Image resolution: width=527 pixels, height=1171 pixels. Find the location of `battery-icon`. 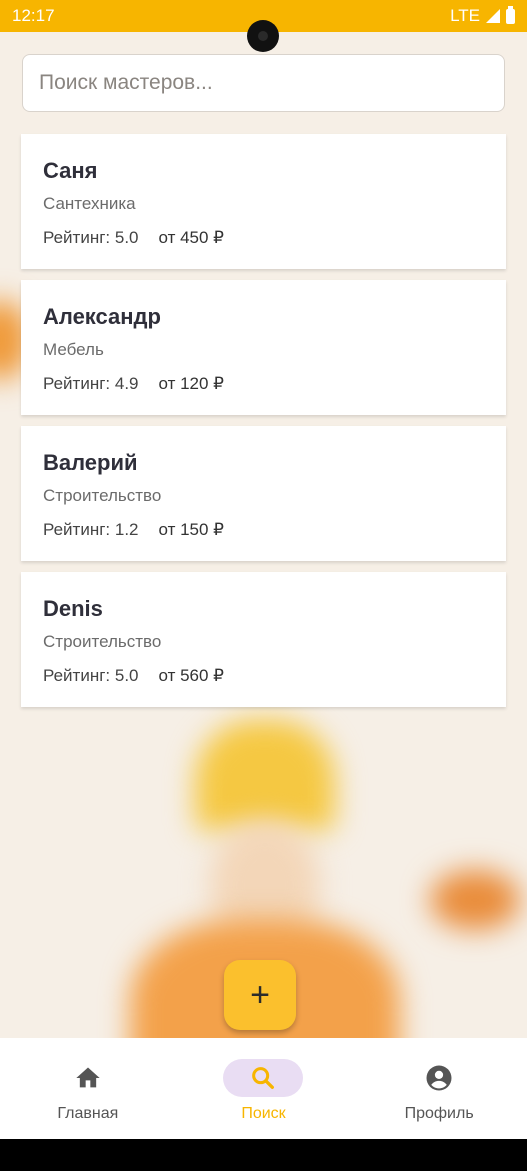

battery-icon is located at coordinates (510, 14).